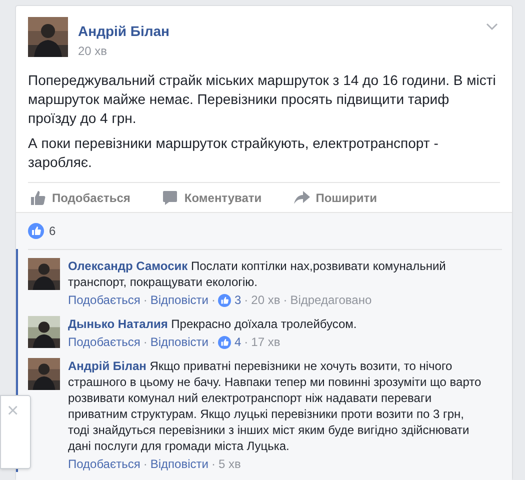  I want to click on comment-likes-count: 4, so click(238, 342).